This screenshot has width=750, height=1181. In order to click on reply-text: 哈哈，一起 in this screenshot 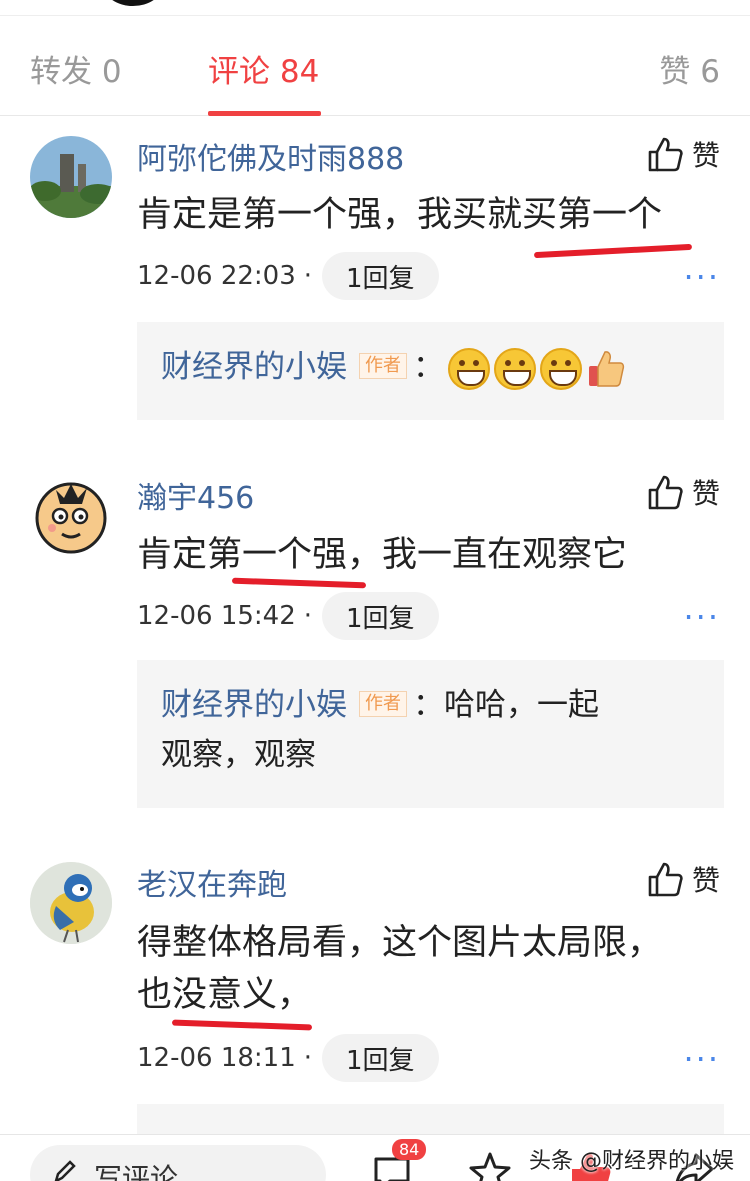, I will do `click(521, 705)`.